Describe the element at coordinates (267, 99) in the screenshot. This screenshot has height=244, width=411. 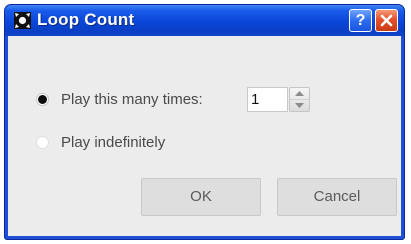
I see `loop-count-input: 1` at that location.